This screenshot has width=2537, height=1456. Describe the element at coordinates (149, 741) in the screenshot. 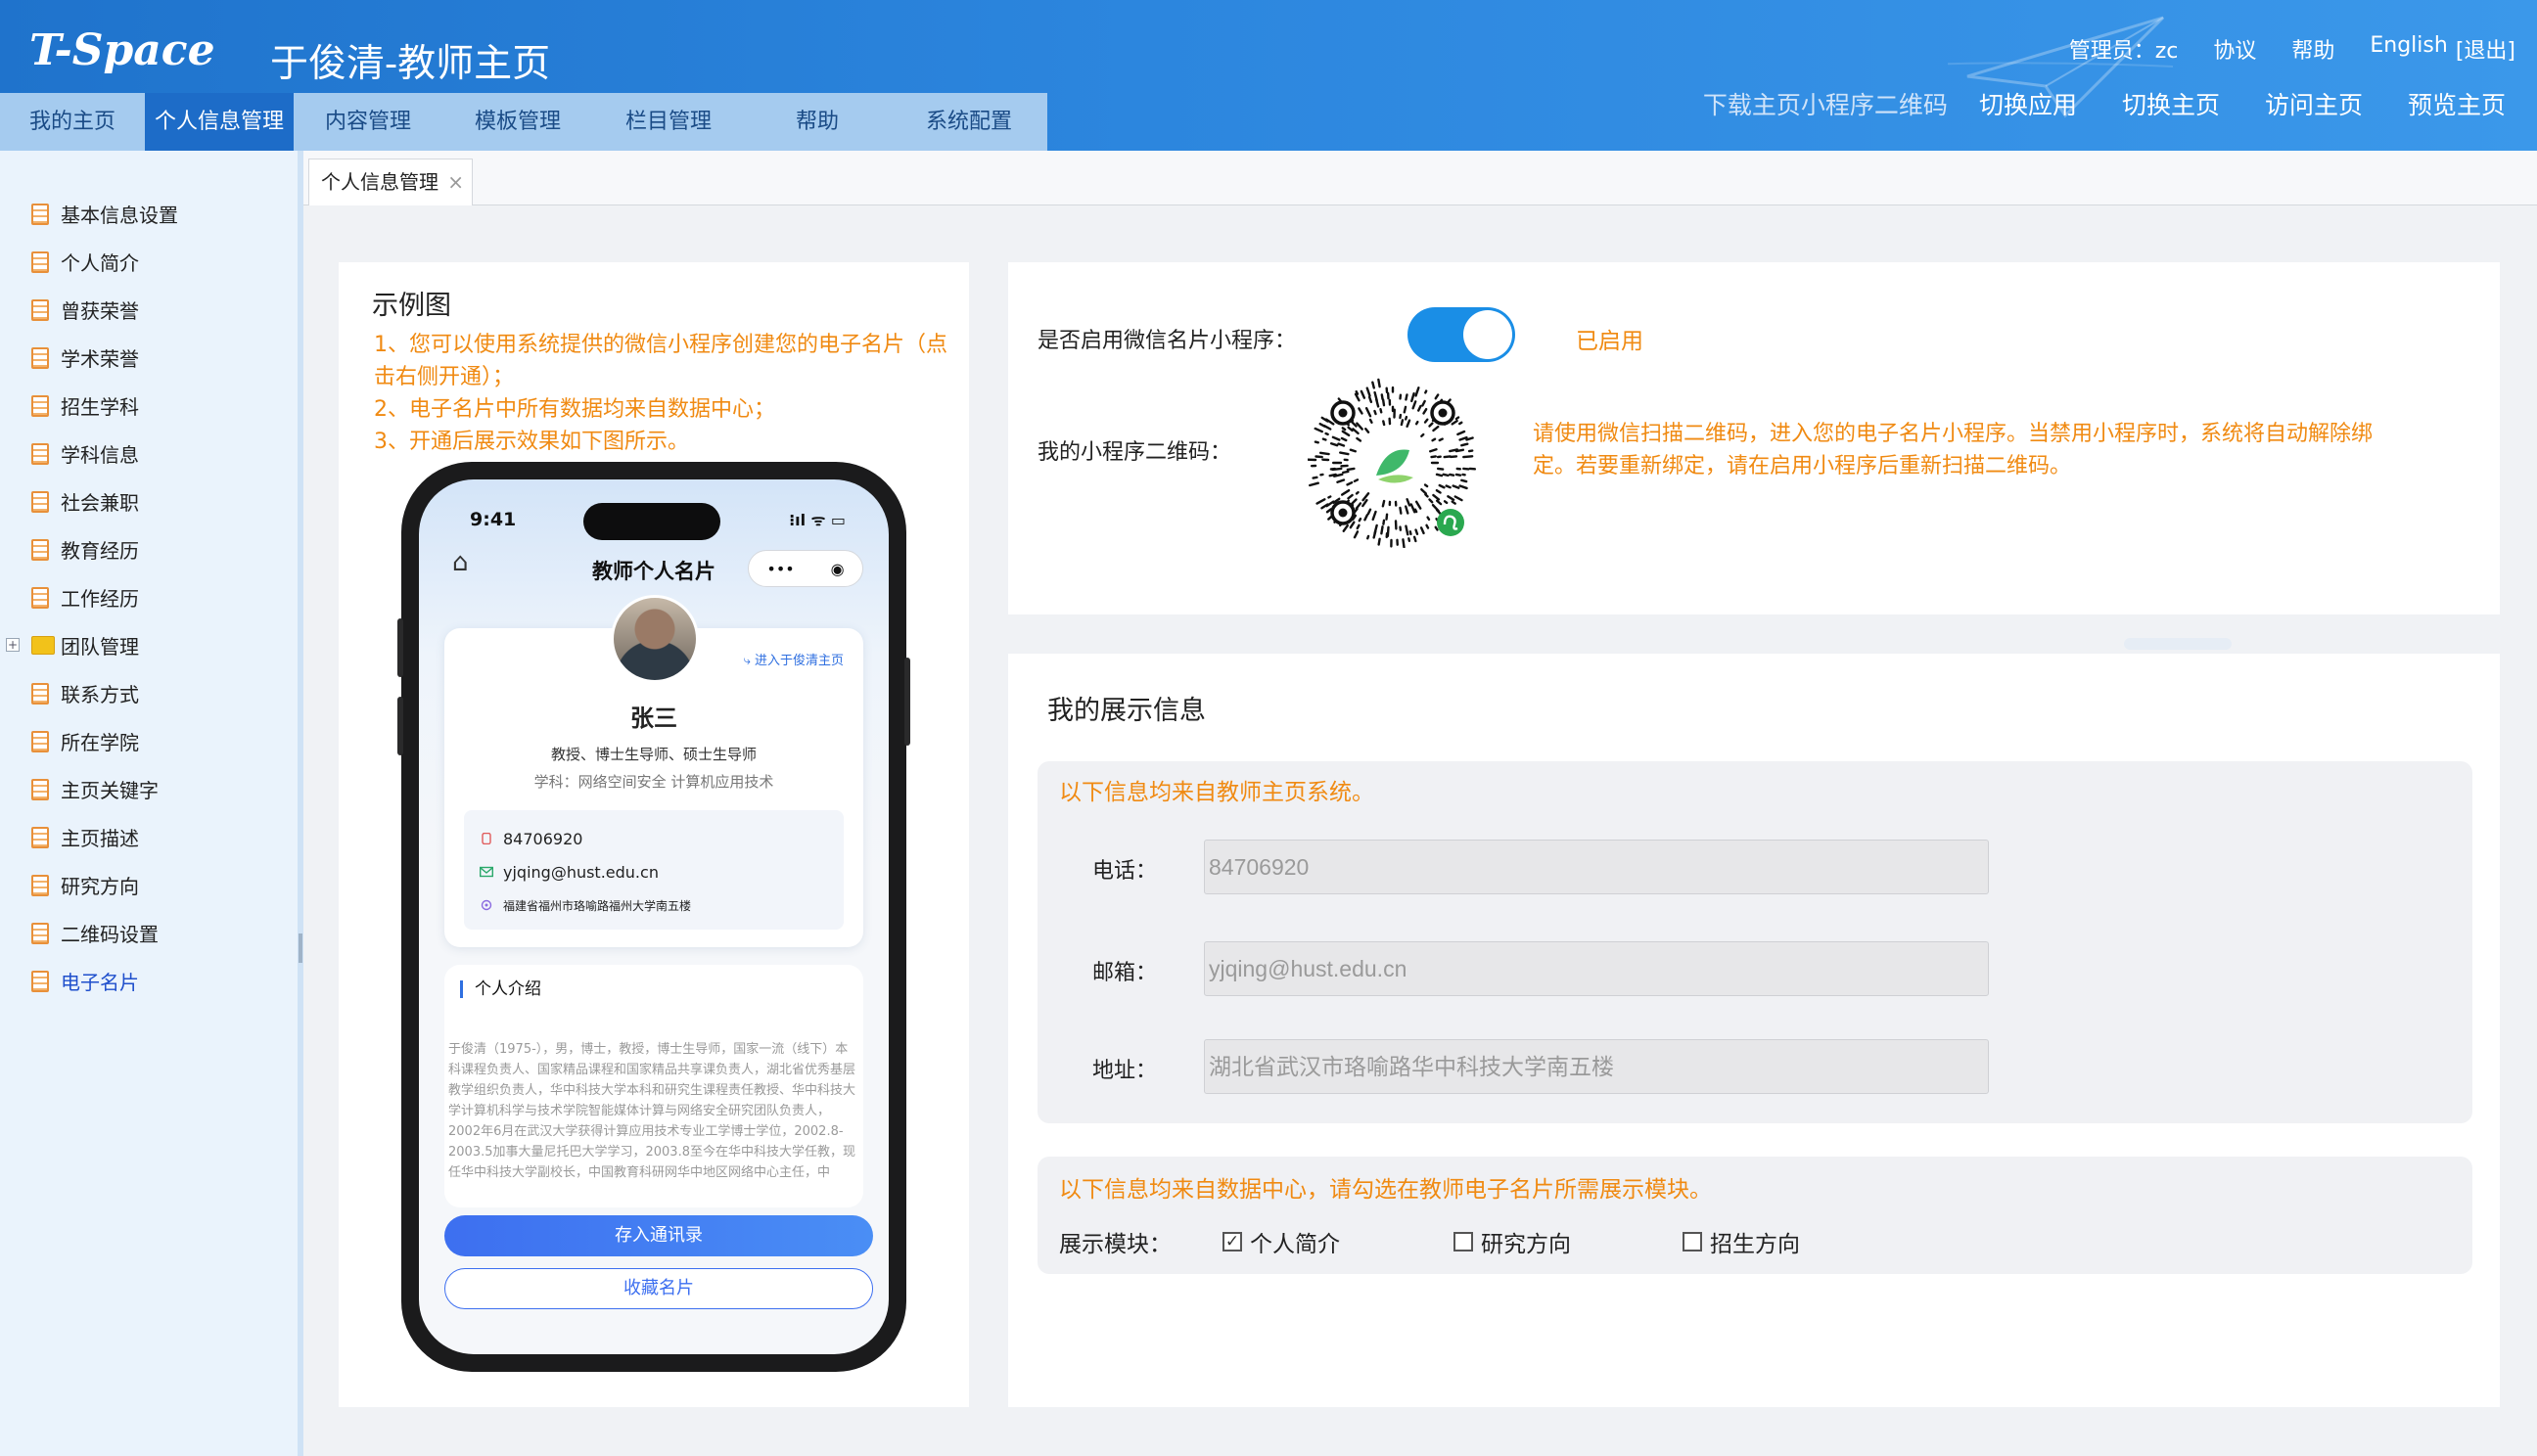

I see `sidebar-item-college: 所在学院` at that location.